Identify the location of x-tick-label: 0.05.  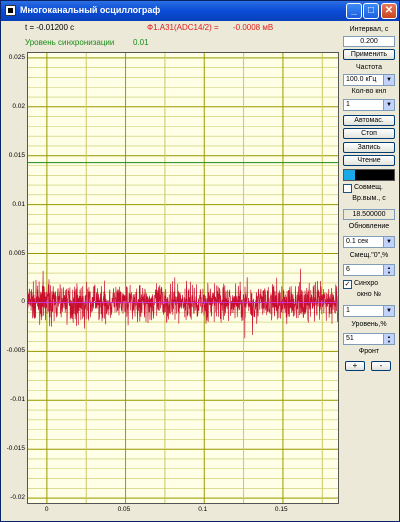
(124, 509).